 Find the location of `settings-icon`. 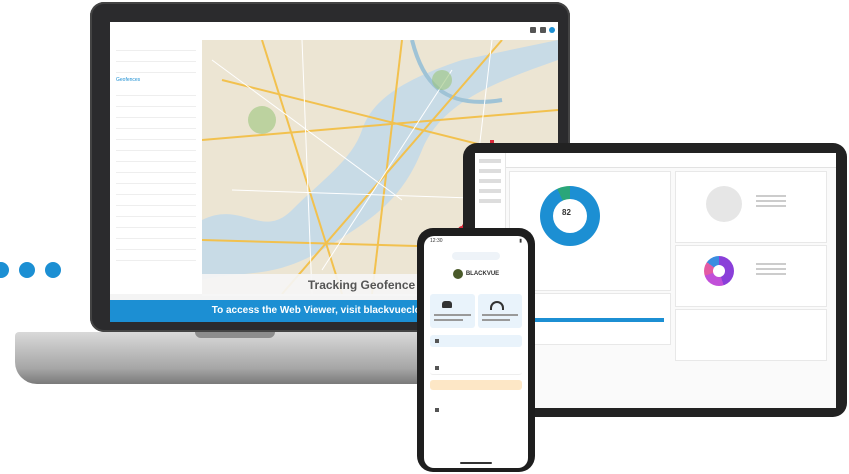

settings-icon is located at coordinates (543, 30).